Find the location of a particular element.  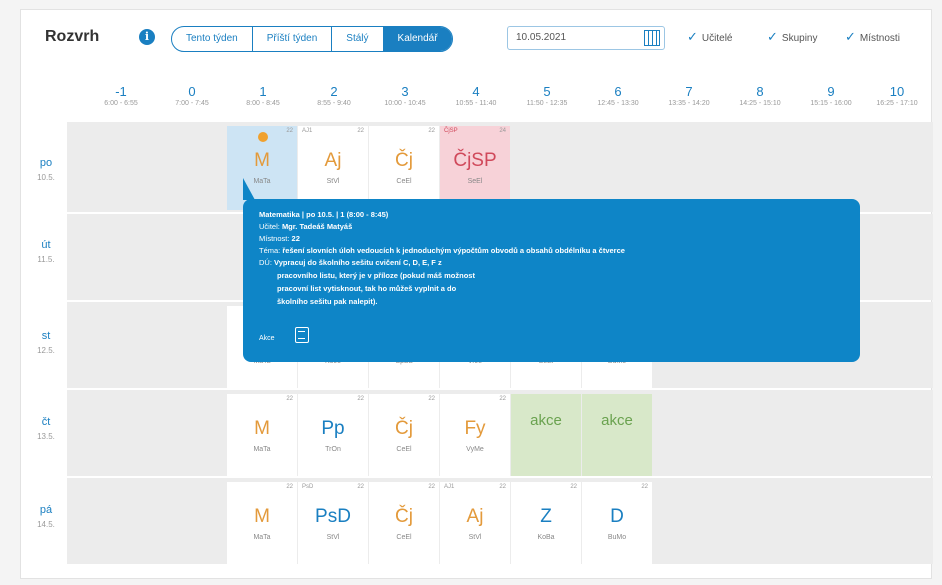

toggle-rooms: ✓ Místnosti is located at coordinates (872, 37).